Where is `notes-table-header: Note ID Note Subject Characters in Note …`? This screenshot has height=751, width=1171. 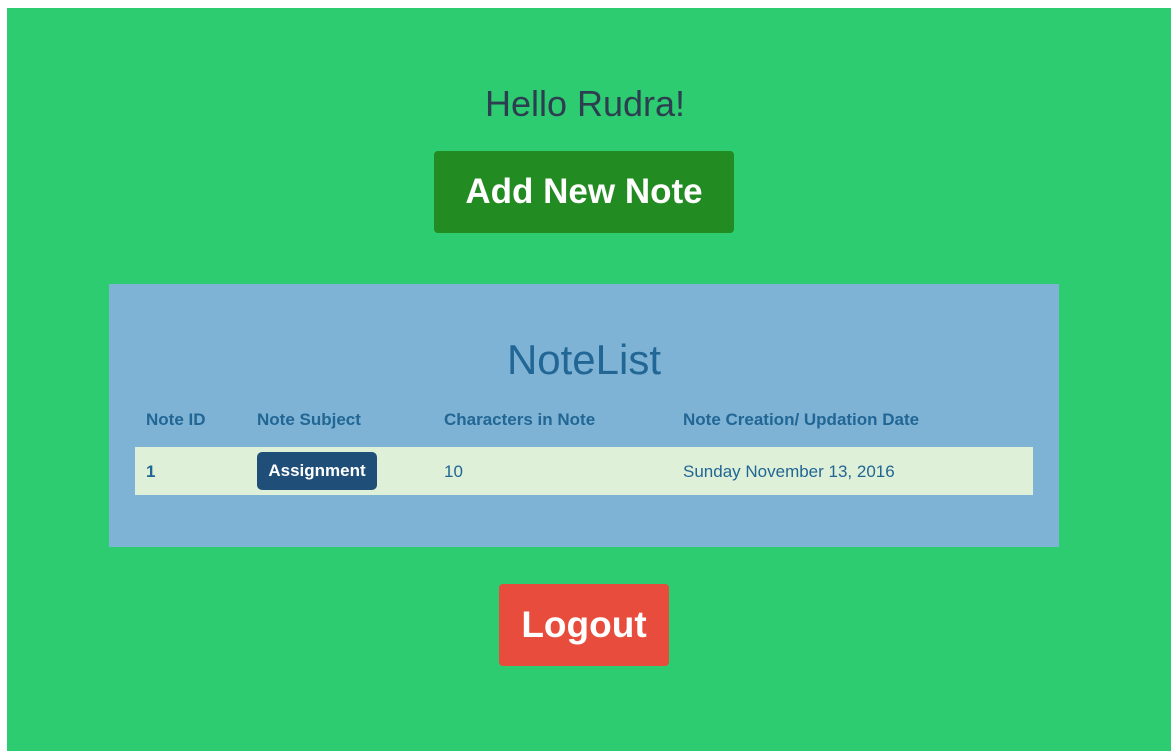
notes-table-header: Note ID Note Subject Characters in Note … is located at coordinates (584, 422).